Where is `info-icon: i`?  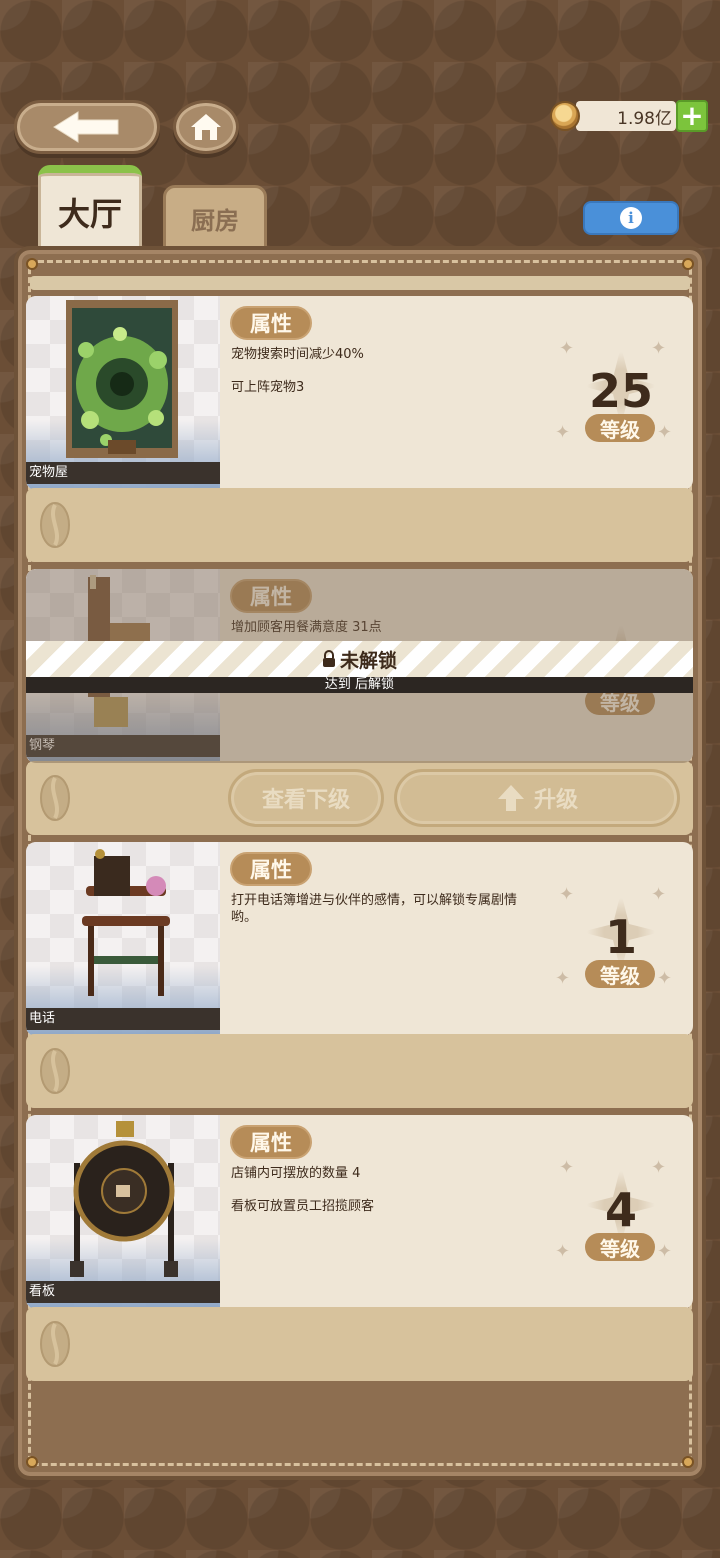
info-icon: i is located at coordinates (631, 218).